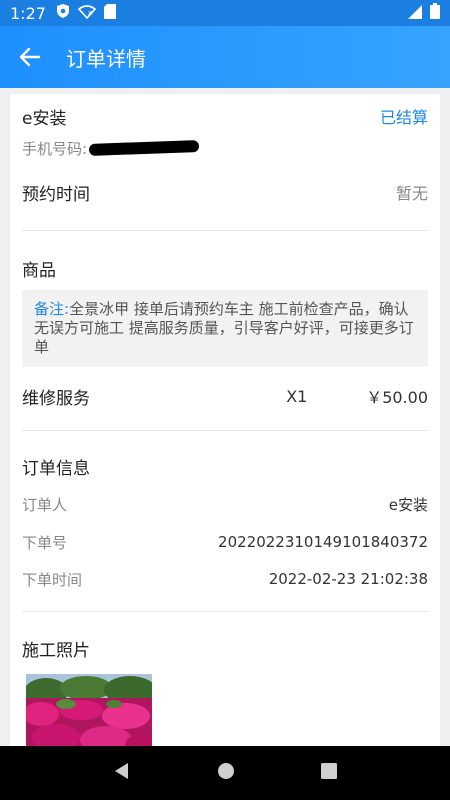 Image resolution: width=450 pixels, height=800 pixels. Describe the element at coordinates (225, 396) in the screenshot. I see `goods-item-row: 维修服务 X1 ￥50.00` at that location.